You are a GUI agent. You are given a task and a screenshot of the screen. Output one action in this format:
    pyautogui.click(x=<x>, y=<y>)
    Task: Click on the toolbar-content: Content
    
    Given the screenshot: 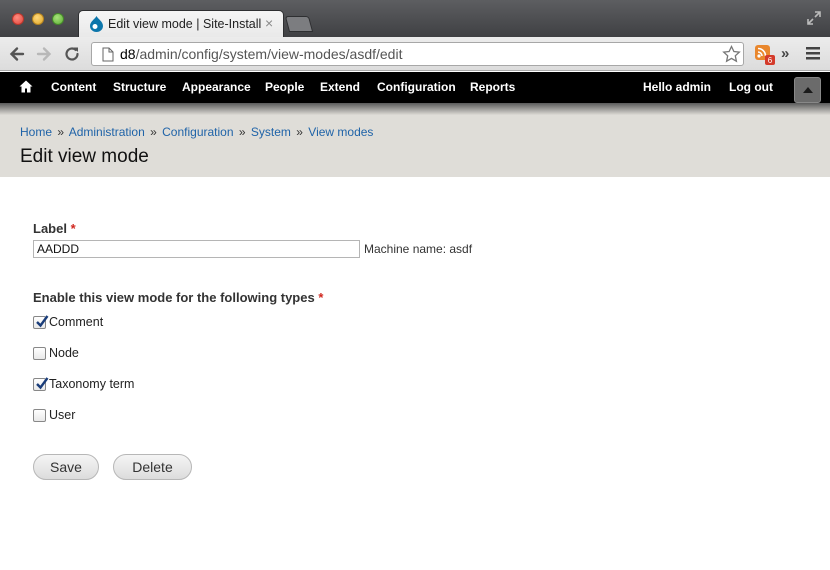 What is the action you would take?
    pyautogui.click(x=73, y=87)
    